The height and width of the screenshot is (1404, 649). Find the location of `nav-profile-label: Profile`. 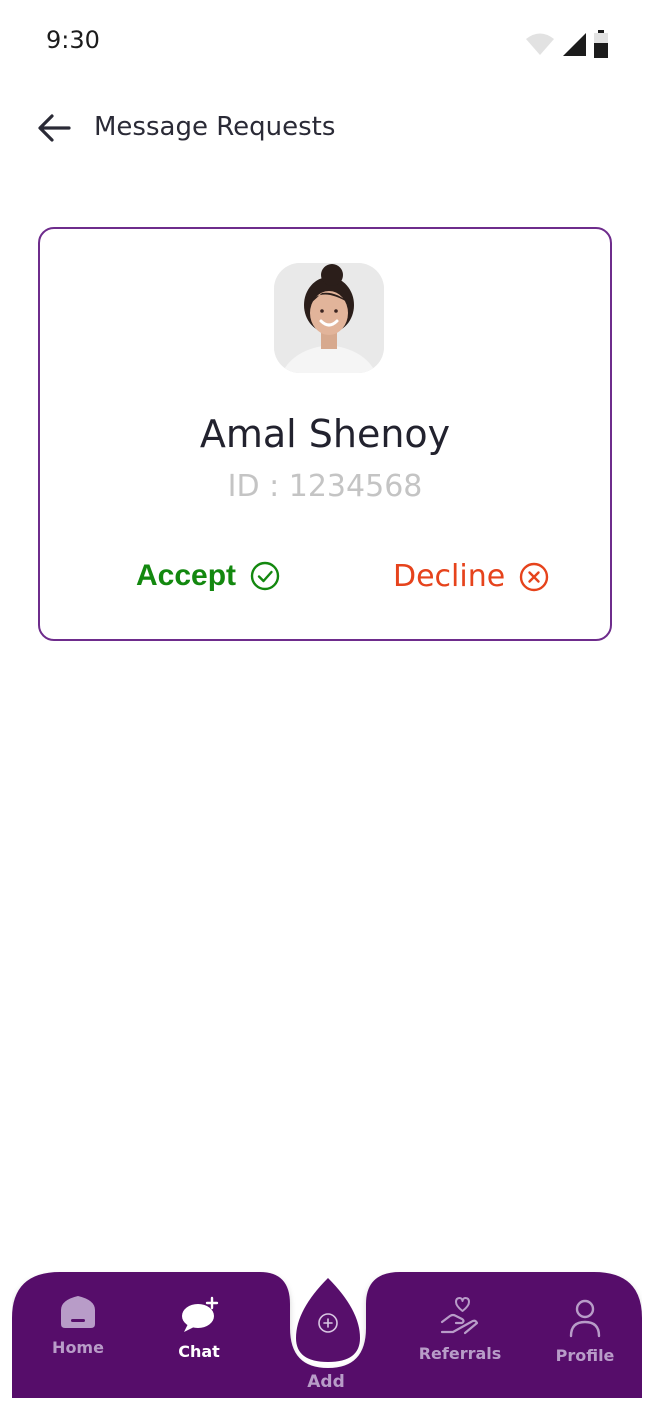

nav-profile-label: Profile is located at coordinates (585, 1355).